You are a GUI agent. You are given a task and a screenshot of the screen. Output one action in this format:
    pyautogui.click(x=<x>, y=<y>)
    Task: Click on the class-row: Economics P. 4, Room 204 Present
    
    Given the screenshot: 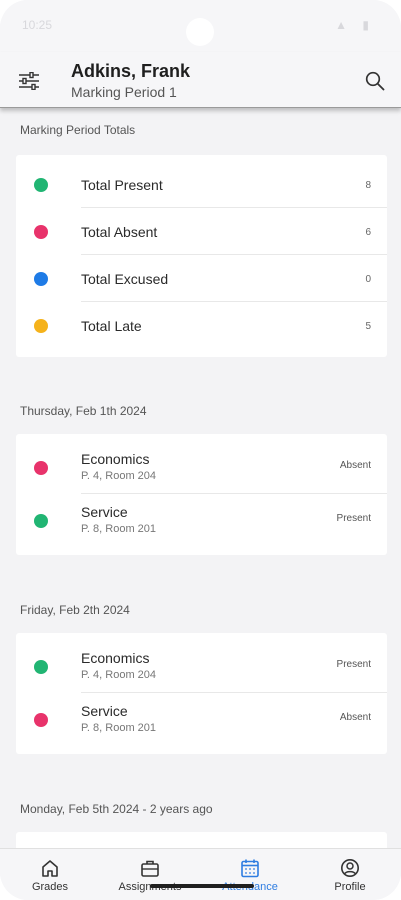 What is the action you would take?
    pyautogui.click(x=201, y=666)
    